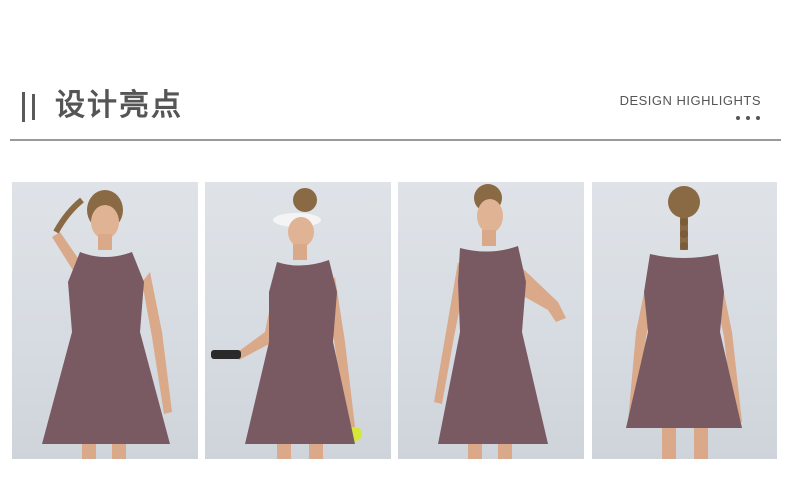  What do you see at coordinates (286, 323) in the screenshot?
I see `model-racket-illustration` at bounding box center [286, 323].